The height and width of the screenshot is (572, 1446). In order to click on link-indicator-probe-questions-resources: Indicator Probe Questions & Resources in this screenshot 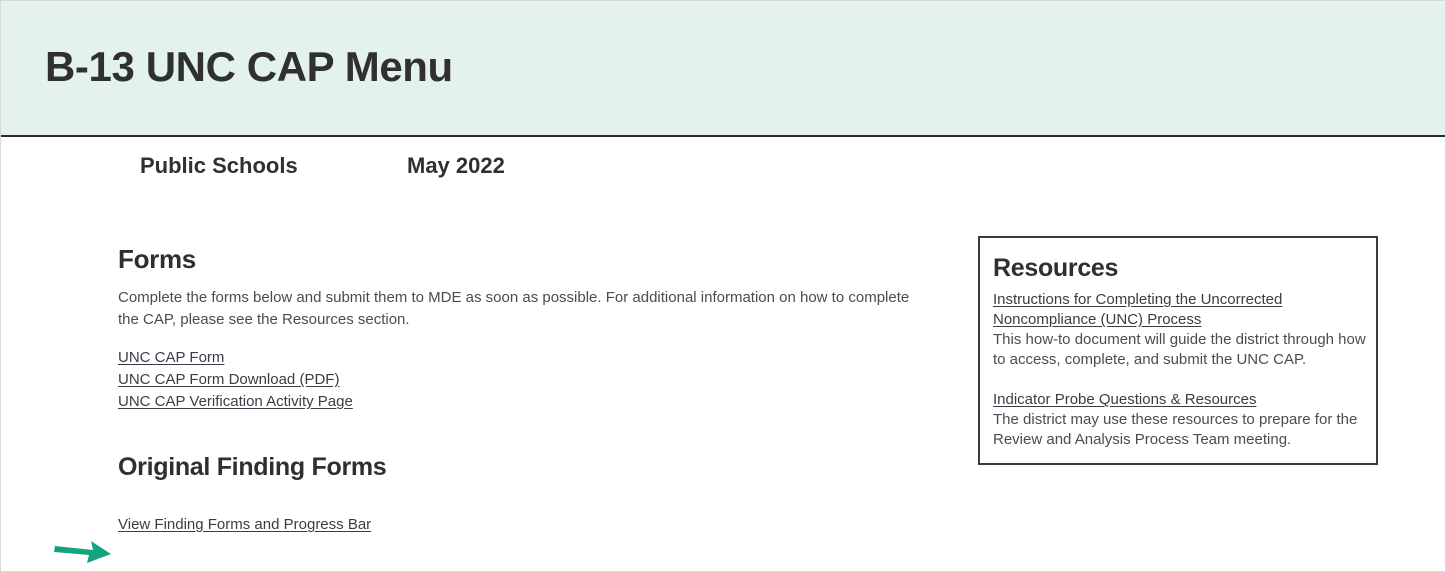, I will do `click(1183, 400)`.